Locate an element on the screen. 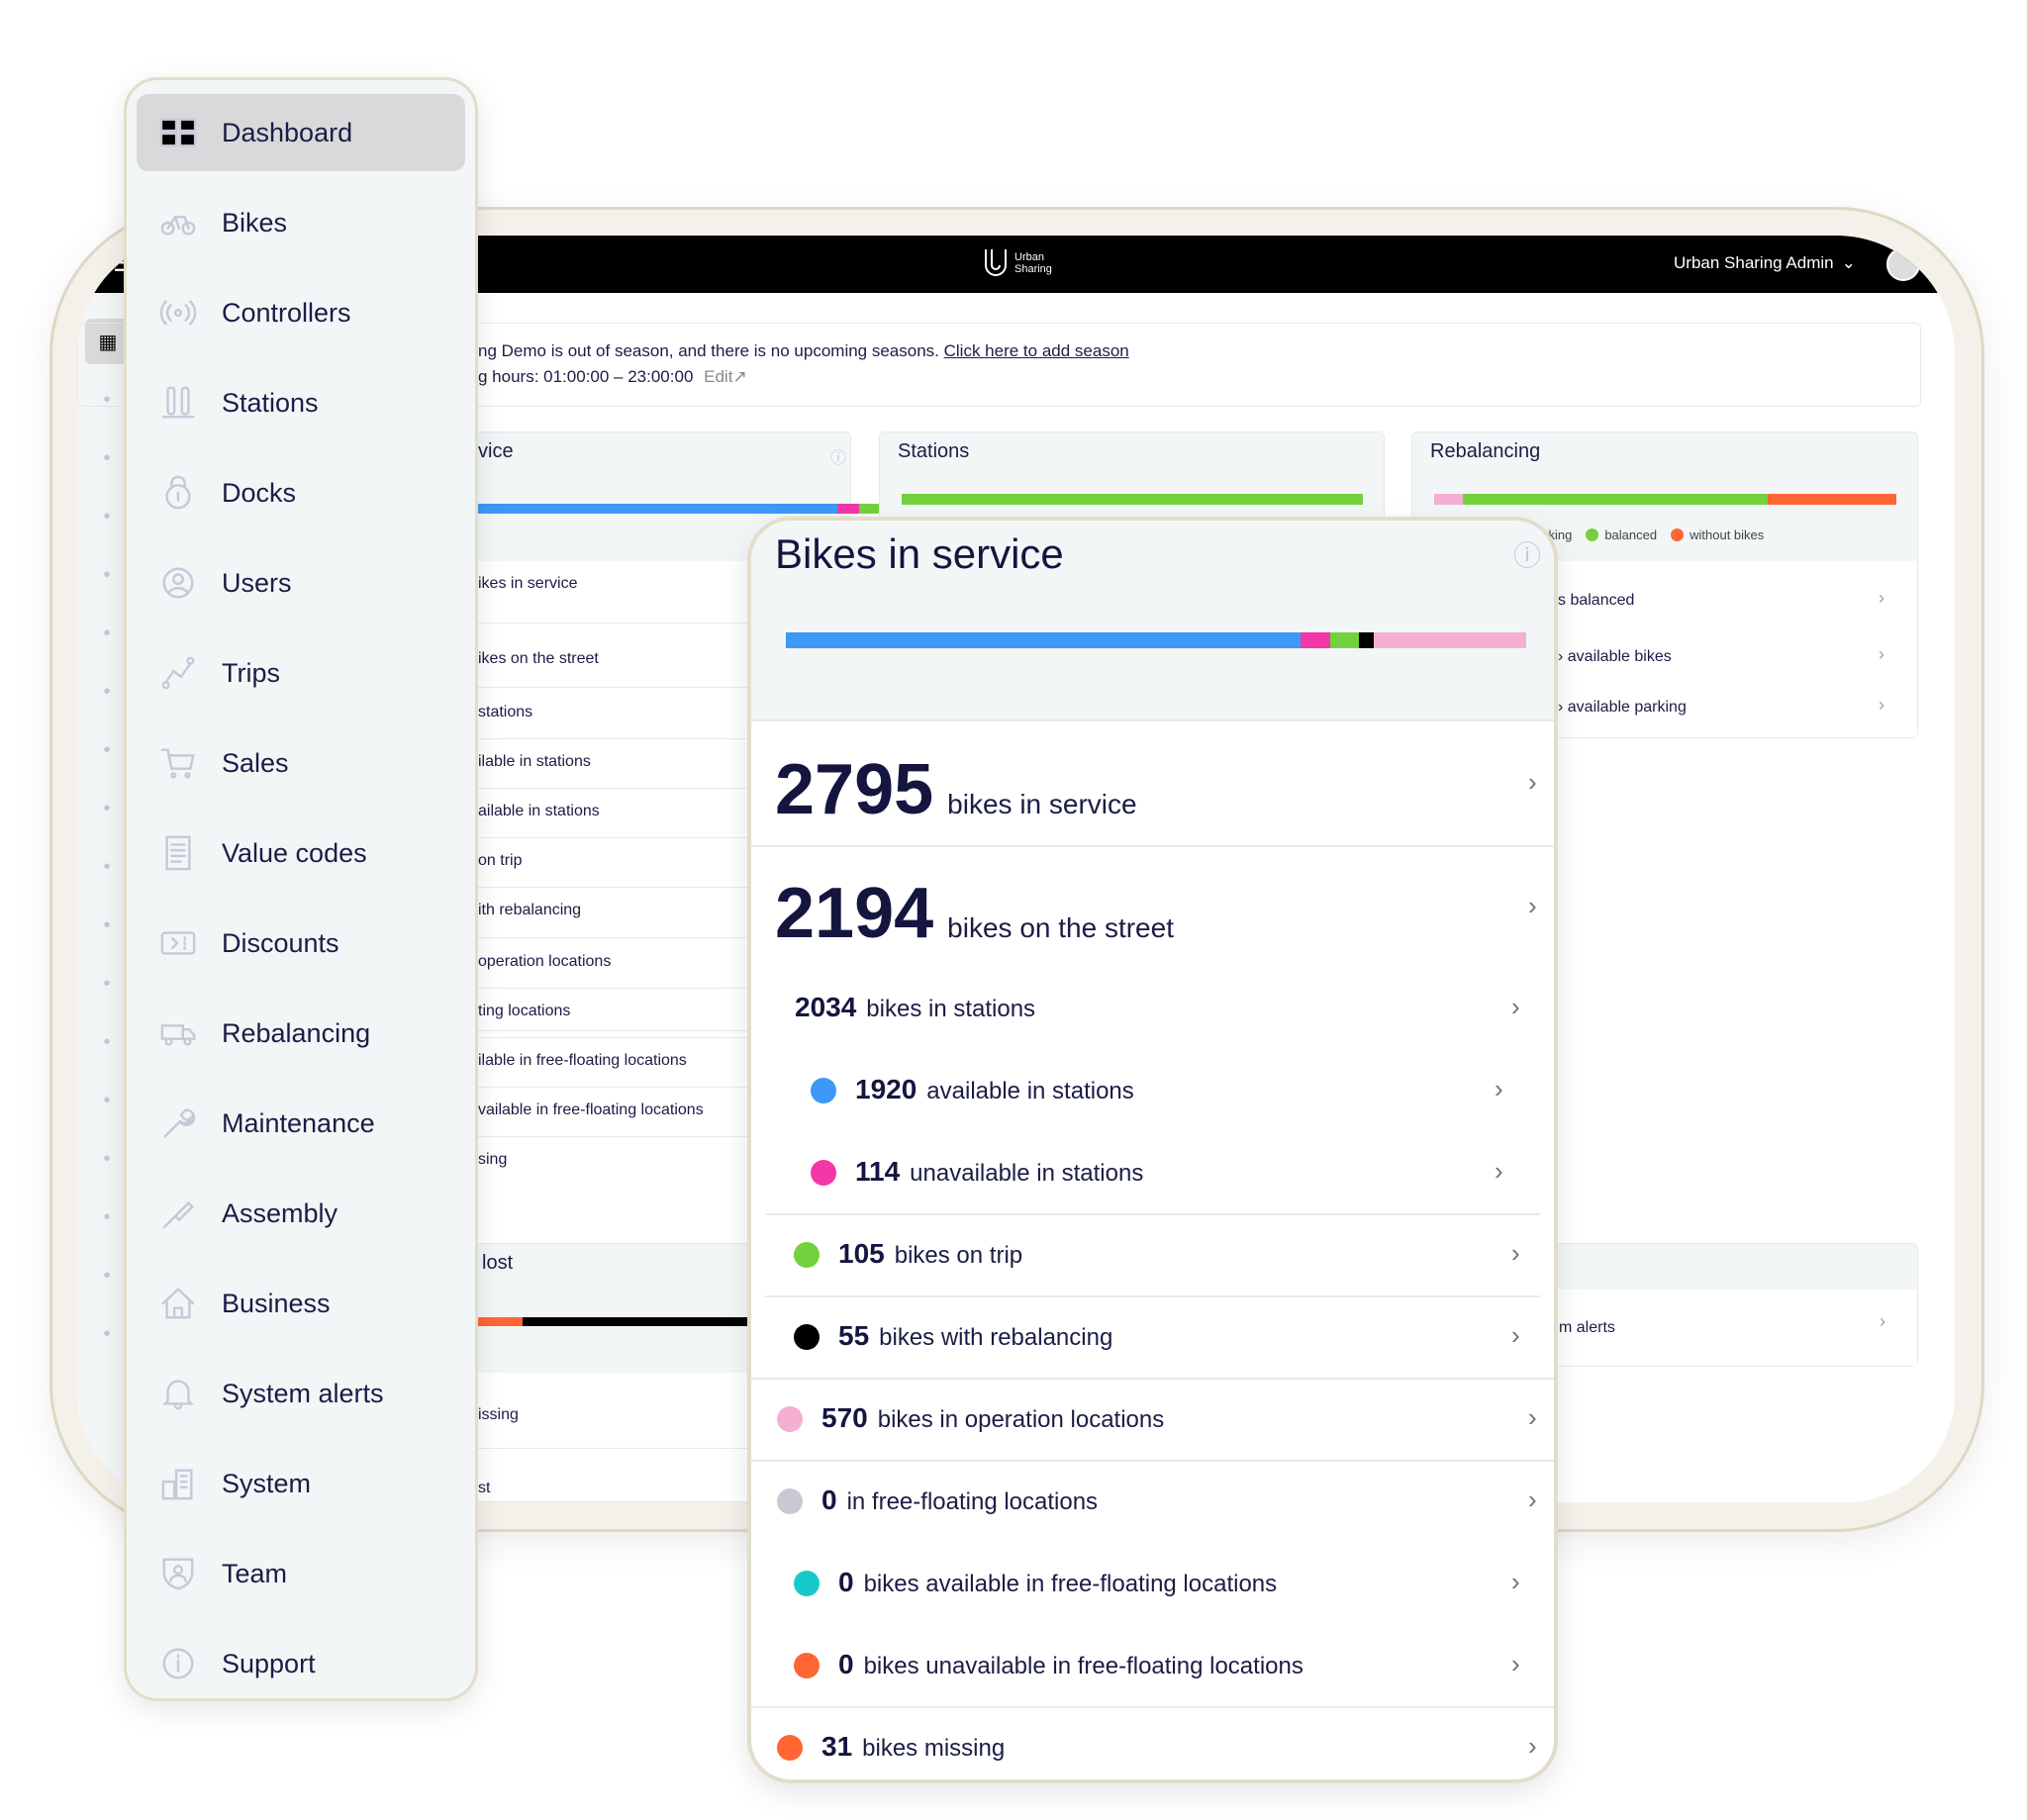 This screenshot has width=2027, height=1820. stat-label: unavailable in stations is located at coordinates (1027, 1173).